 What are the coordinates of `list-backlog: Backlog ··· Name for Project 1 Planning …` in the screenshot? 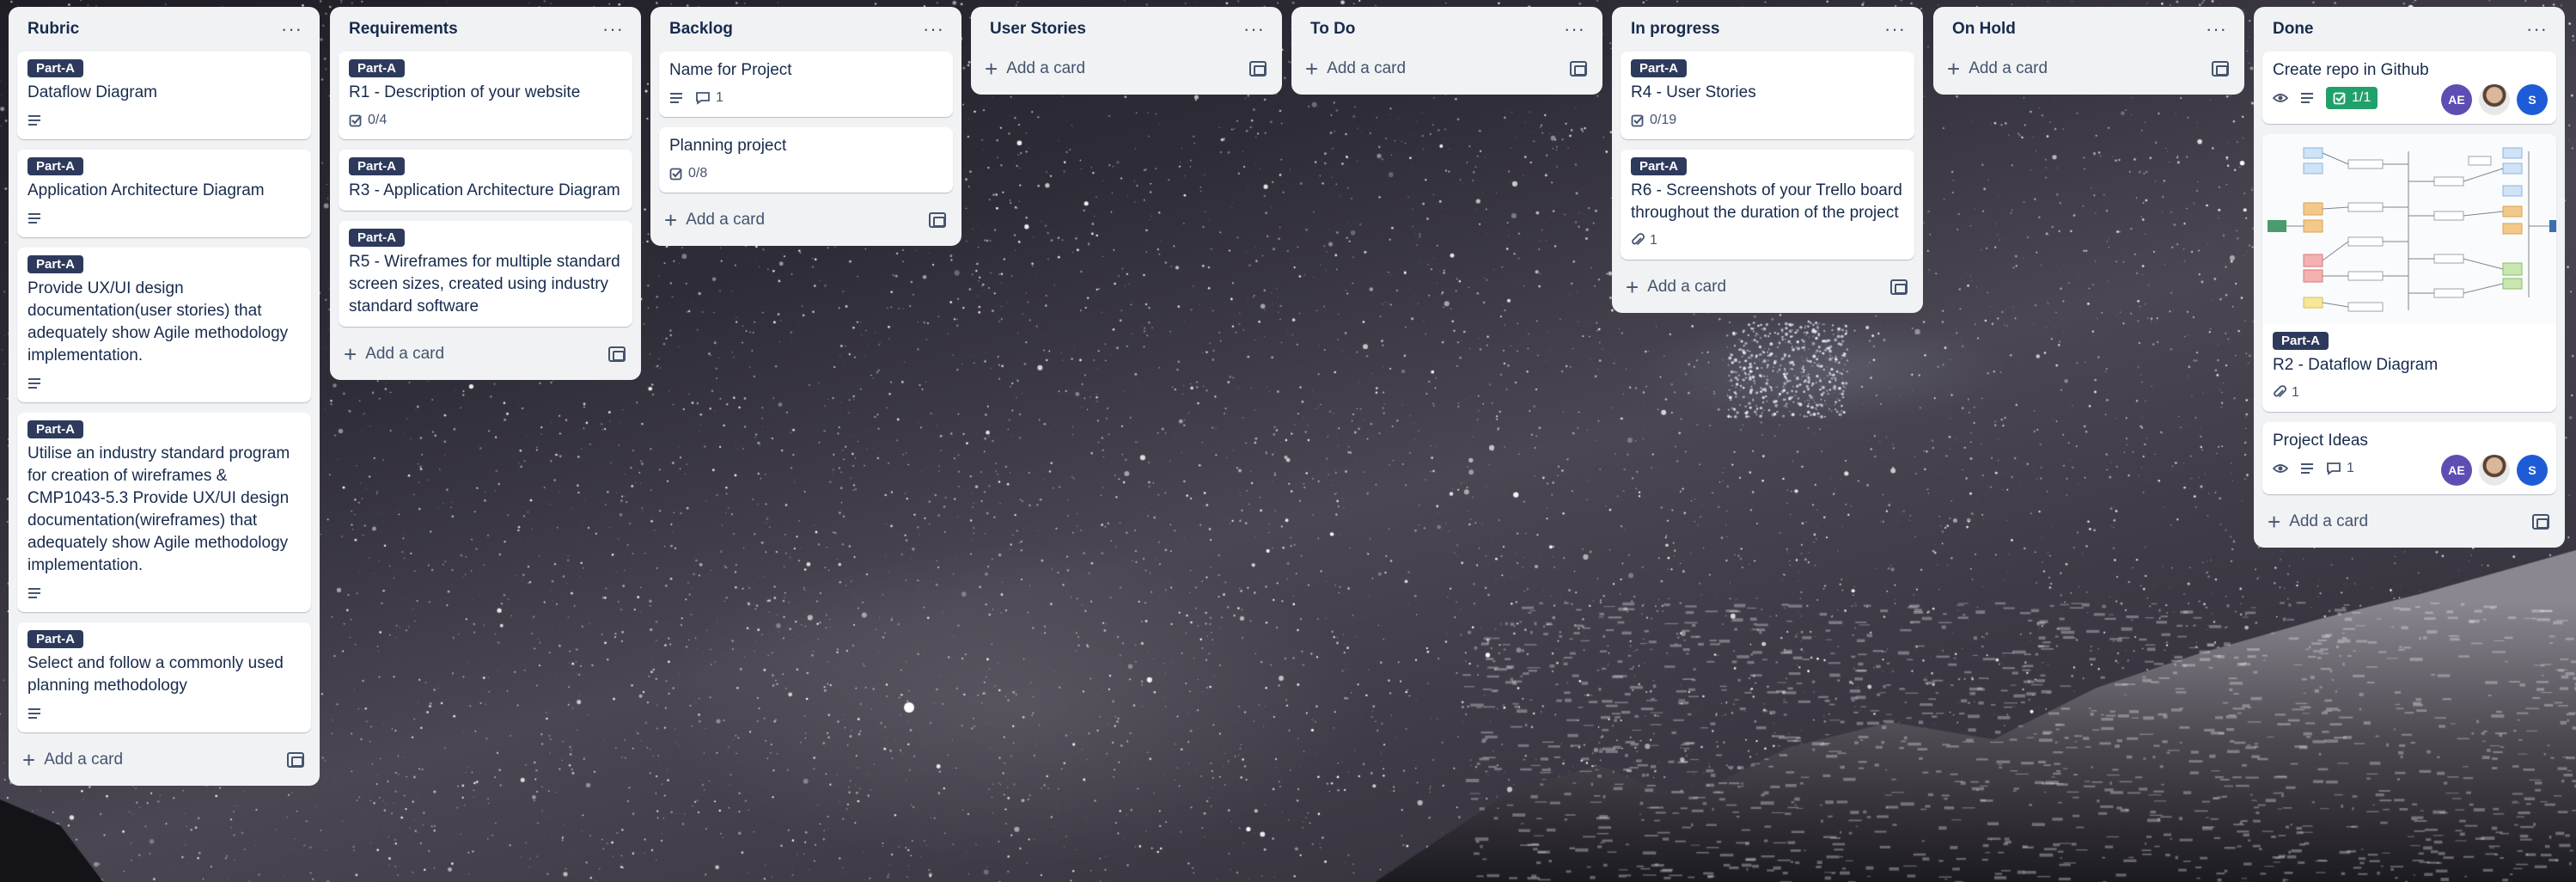 It's located at (805, 126).